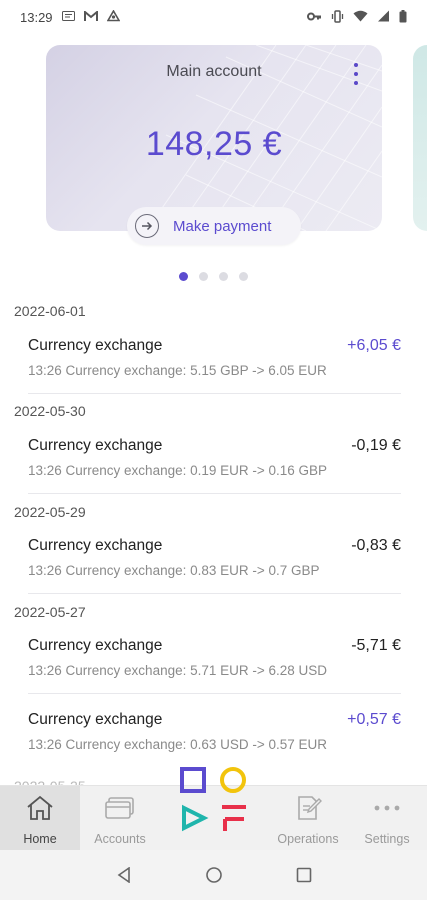 The height and width of the screenshot is (900, 427). I want to click on system-navigation-bar, so click(213, 875).